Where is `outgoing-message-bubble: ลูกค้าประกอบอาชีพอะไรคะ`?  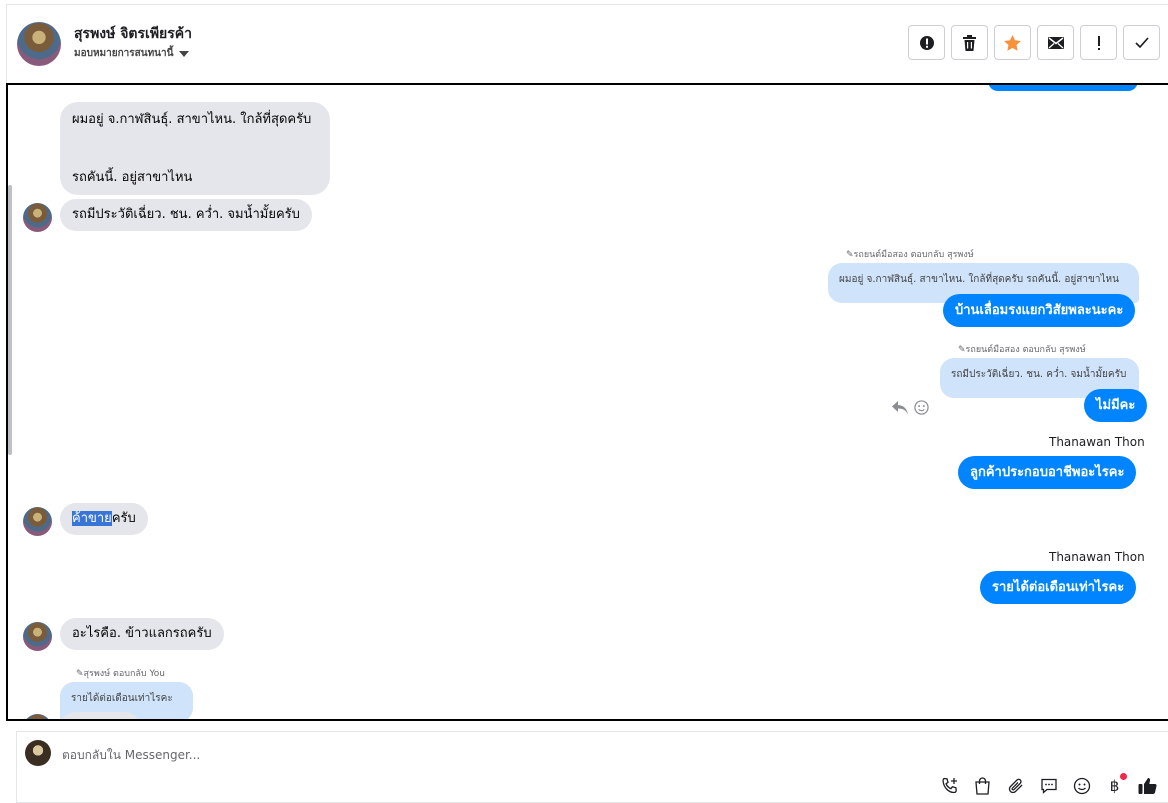
outgoing-message-bubble: ลูกค้าประกอบอาชีพอะไรคะ is located at coordinates (1047, 472).